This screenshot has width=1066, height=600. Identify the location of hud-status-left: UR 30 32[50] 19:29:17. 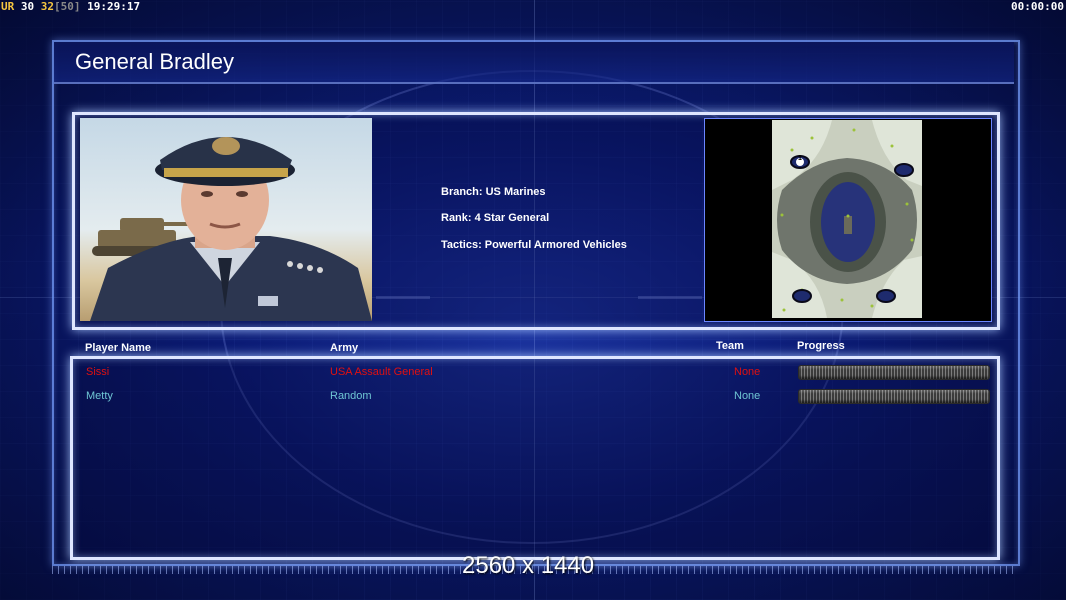
(70, 6).